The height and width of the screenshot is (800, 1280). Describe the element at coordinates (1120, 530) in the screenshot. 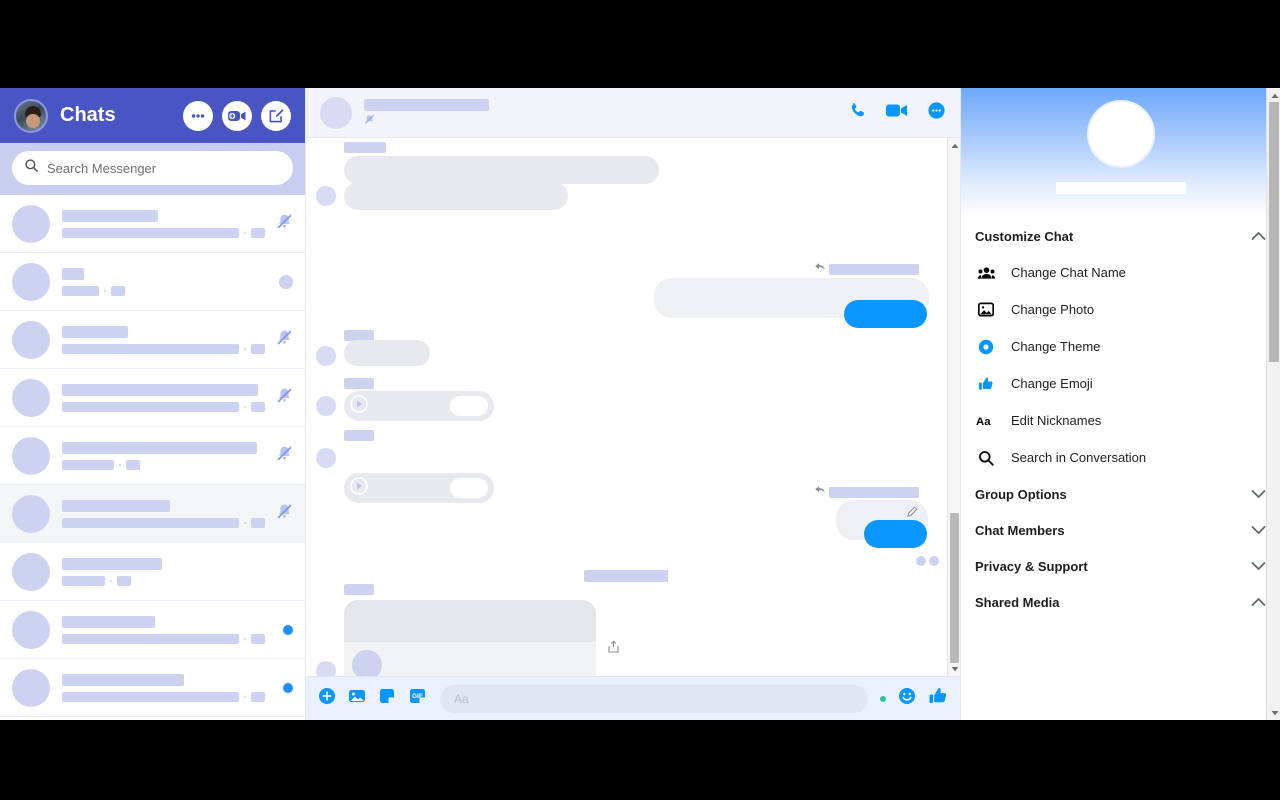

I see `details-section-header: Chat Members` at that location.